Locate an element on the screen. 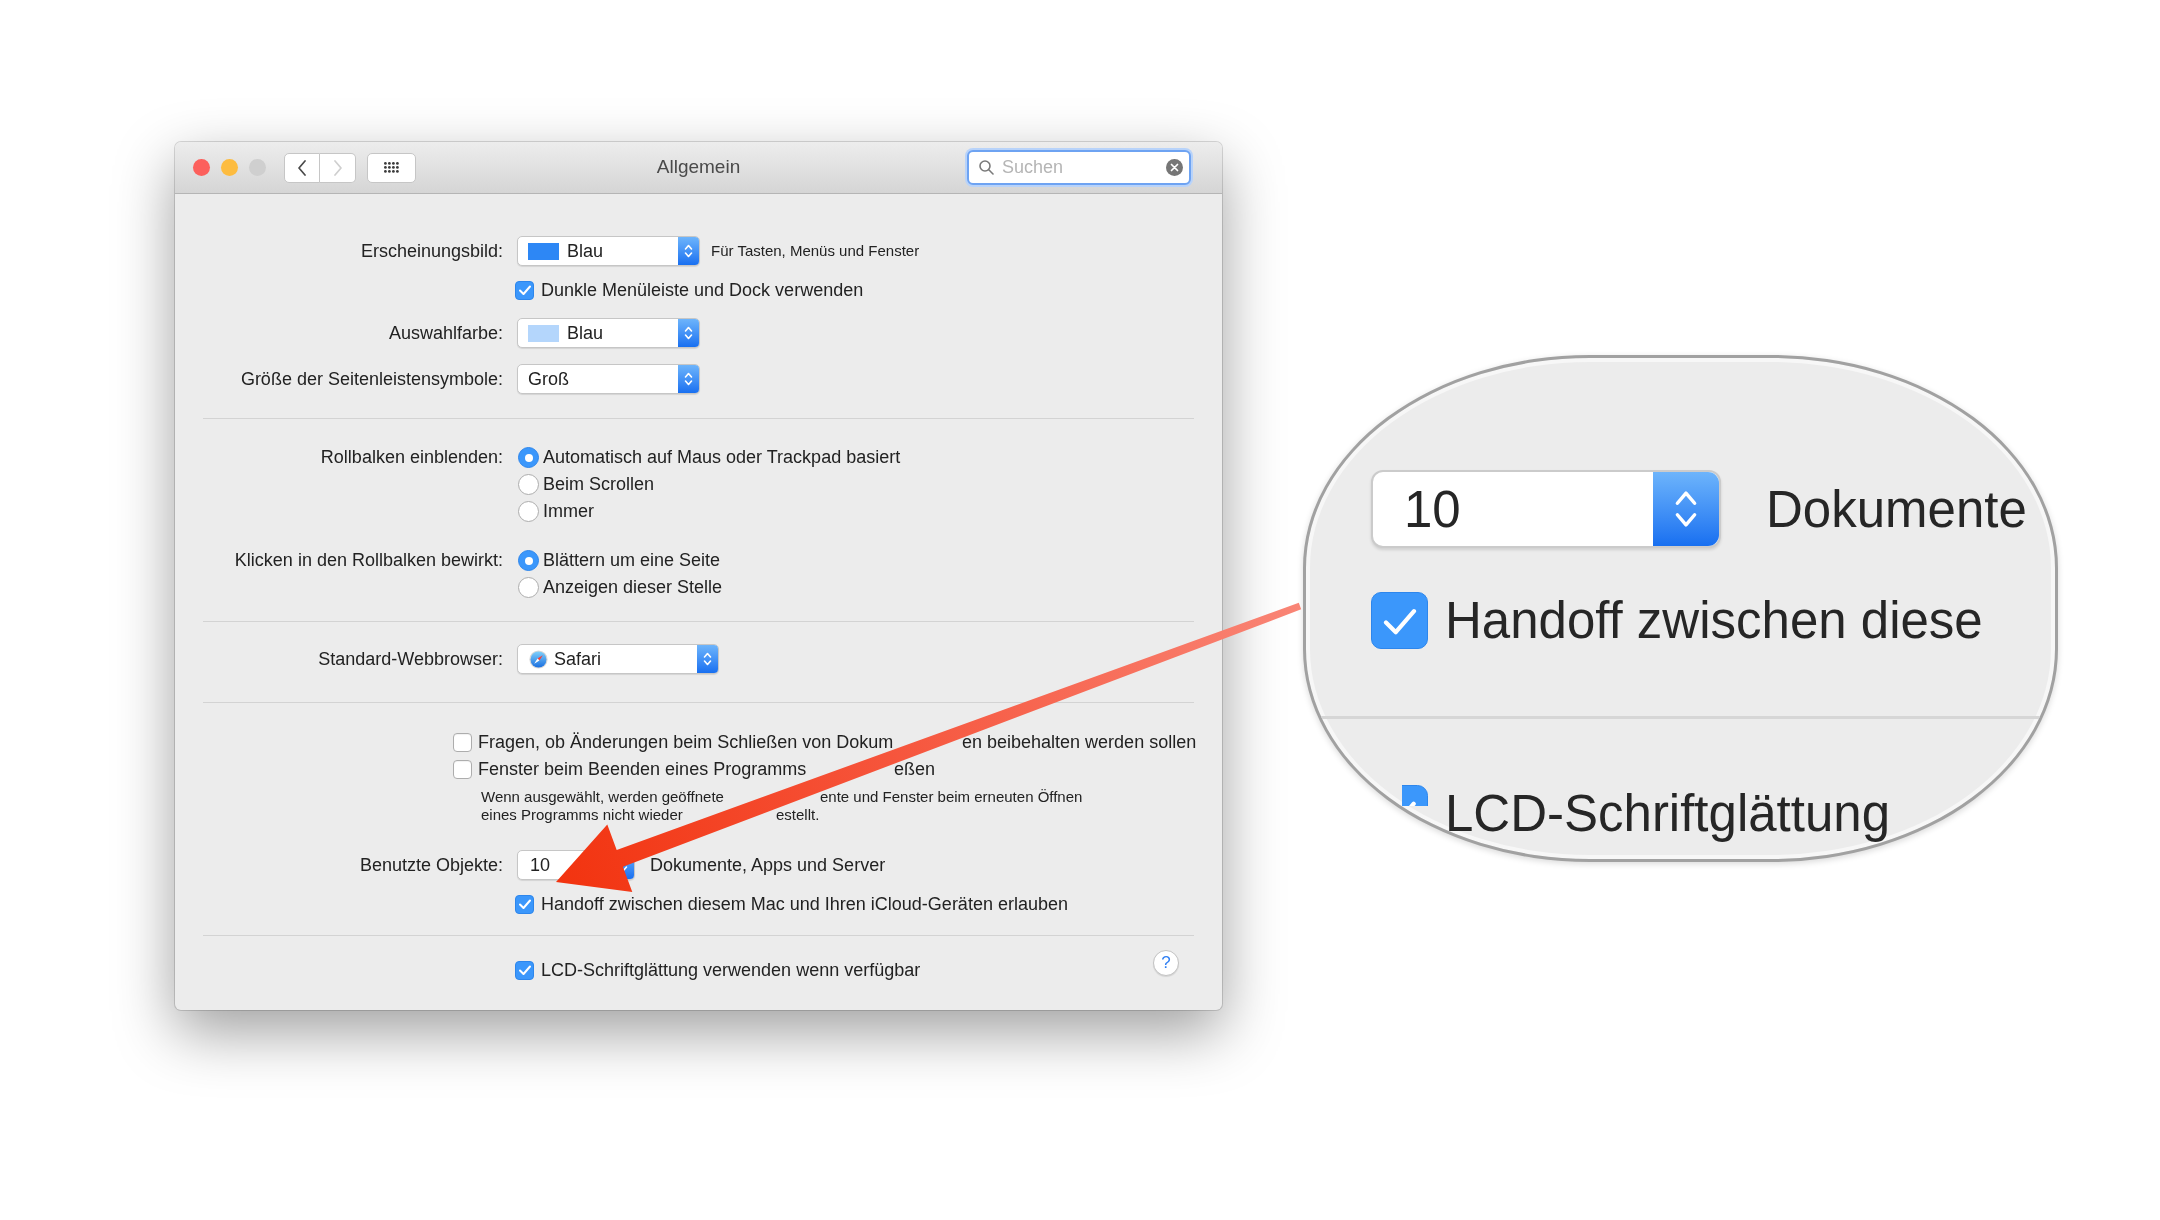  grid-icon is located at coordinates (391, 167).